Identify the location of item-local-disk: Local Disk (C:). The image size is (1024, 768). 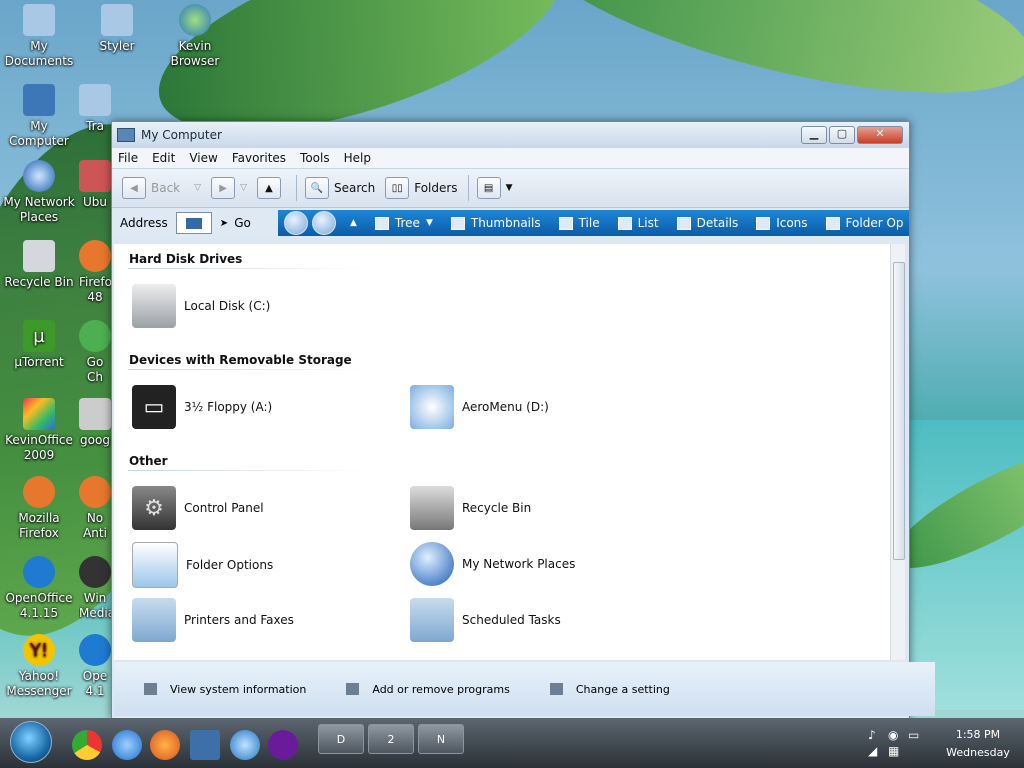
(201, 306).